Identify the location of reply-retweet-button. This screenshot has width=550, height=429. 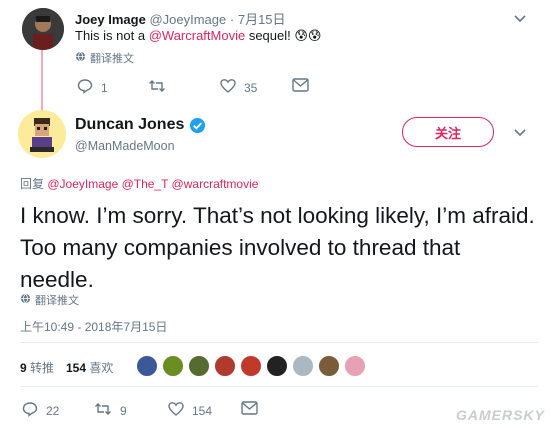
(161, 87).